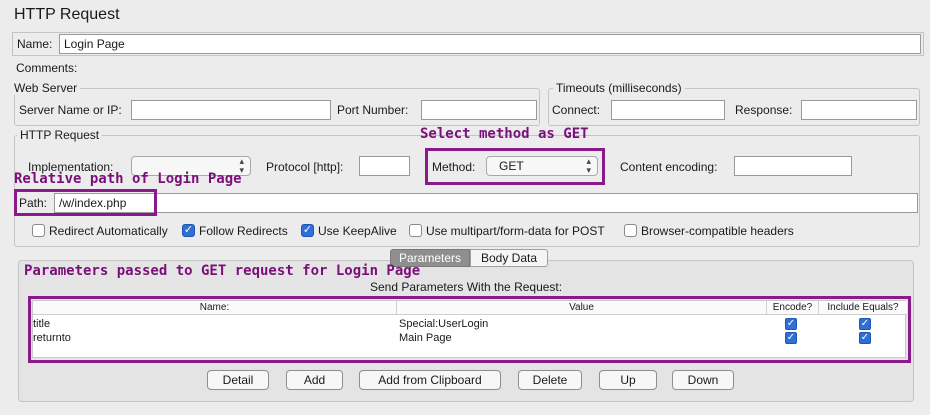 The width and height of the screenshot is (930, 415). I want to click on down-button: Down, so click(703, 380).